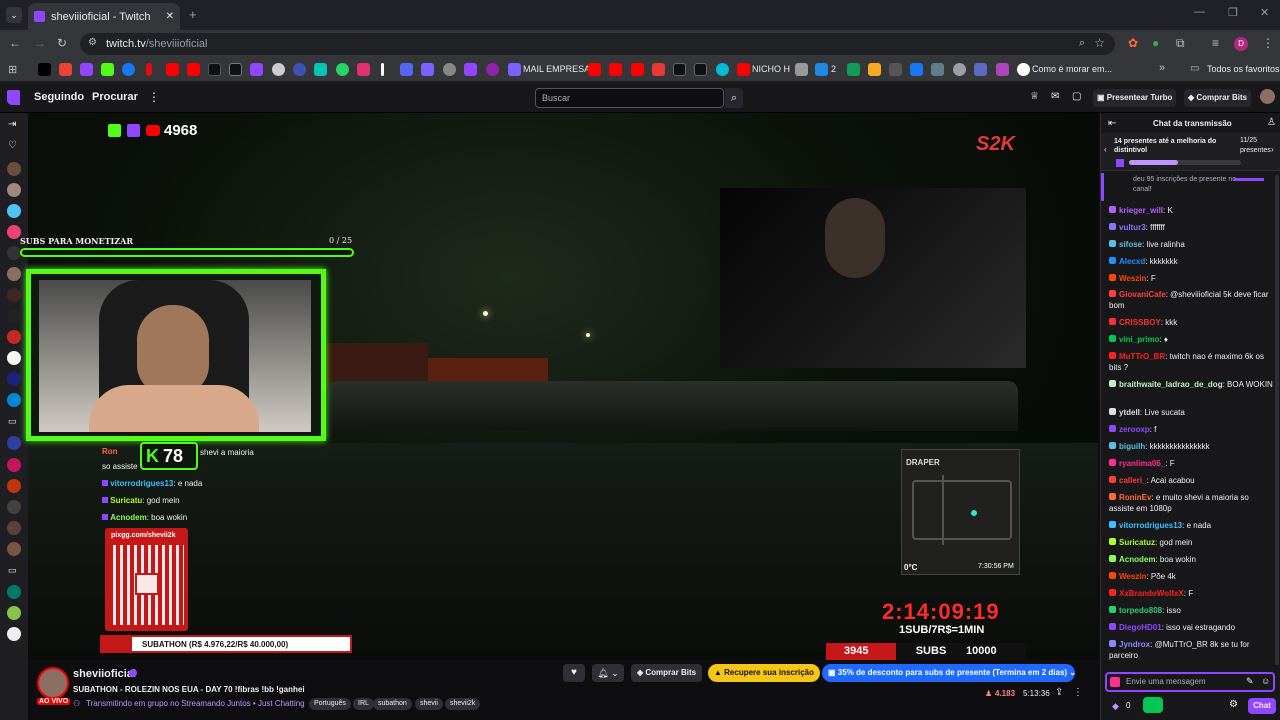 The width and height of the screenshot is (1280, 720). Describe the element at coordinates (853, 69) in the screenshot. I see `sheets-bookmark-icon` at that location.